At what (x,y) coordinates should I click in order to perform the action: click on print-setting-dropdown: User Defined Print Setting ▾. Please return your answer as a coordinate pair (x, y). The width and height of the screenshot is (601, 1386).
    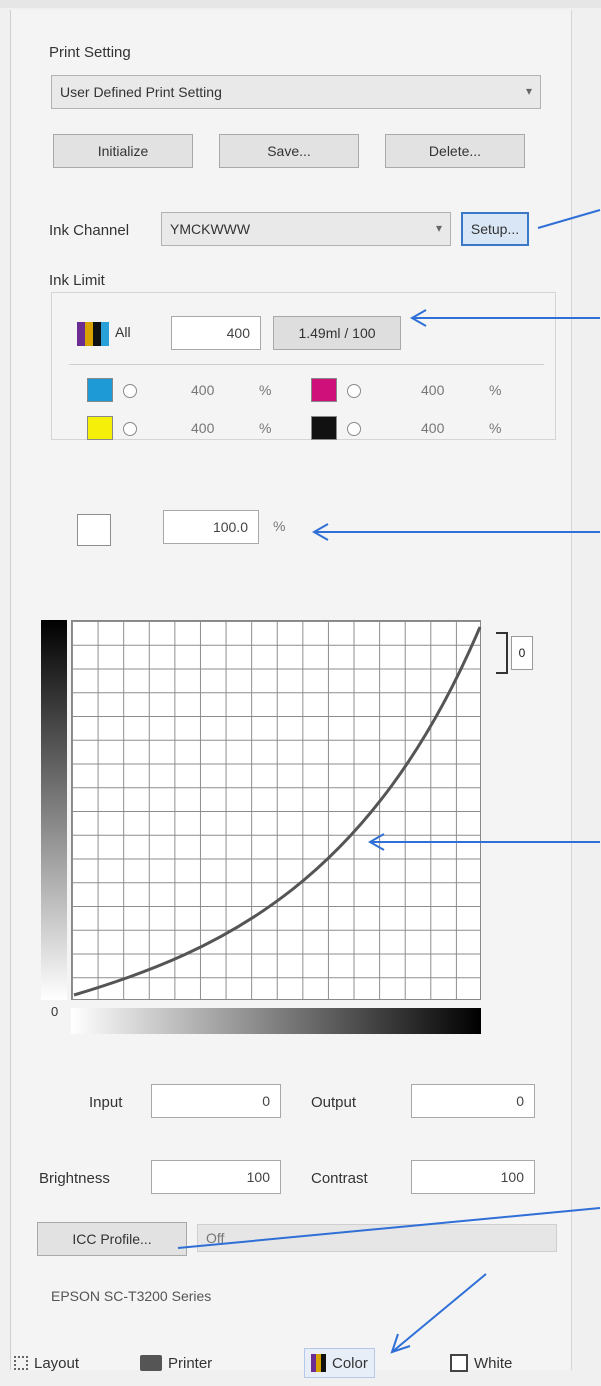
    Looking at the image, I should click on (296, 92).